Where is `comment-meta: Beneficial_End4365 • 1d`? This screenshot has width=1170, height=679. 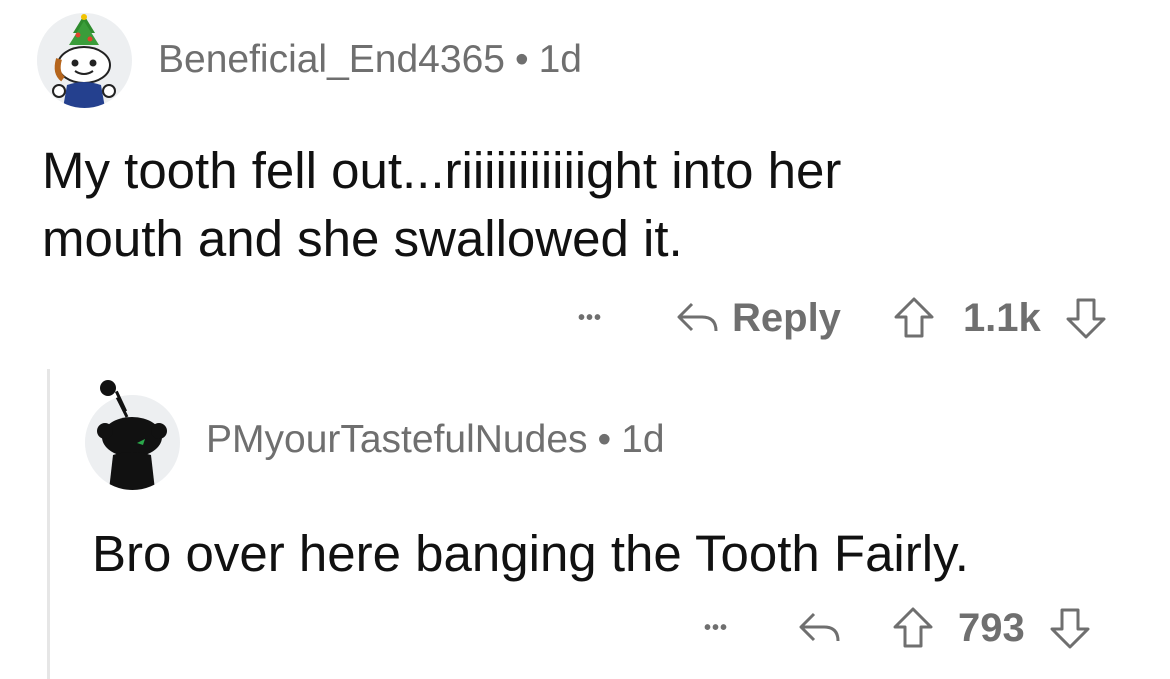
comment-meta: Beneficial_End4365 • 1d is located at coordinates (370, 60).